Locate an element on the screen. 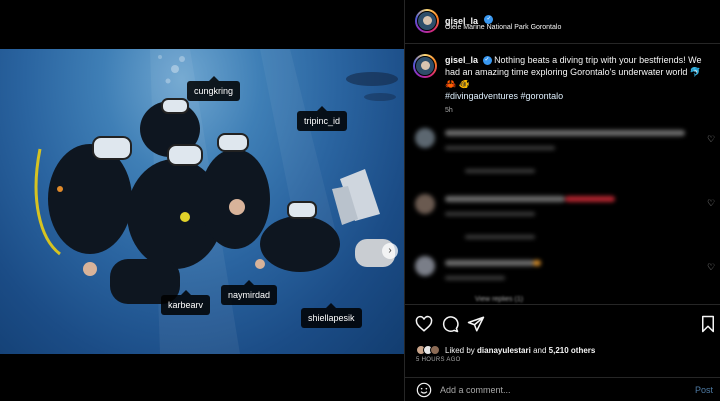 This screenshot has width=720, height=401. caption-hashtags: #divingadventures #gorontalo is located at coordinates (504, 96).